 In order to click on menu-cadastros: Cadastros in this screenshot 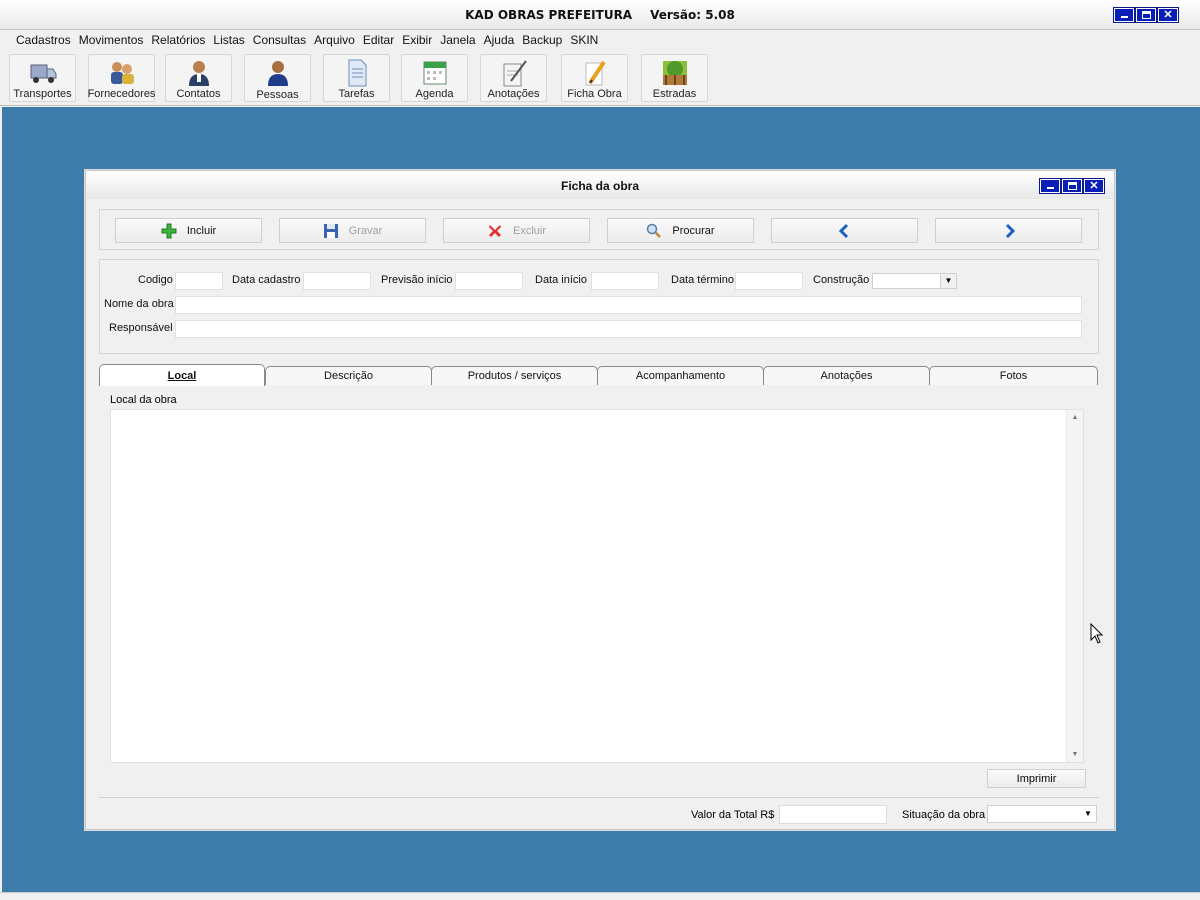, I will do `click(43, 40)`.